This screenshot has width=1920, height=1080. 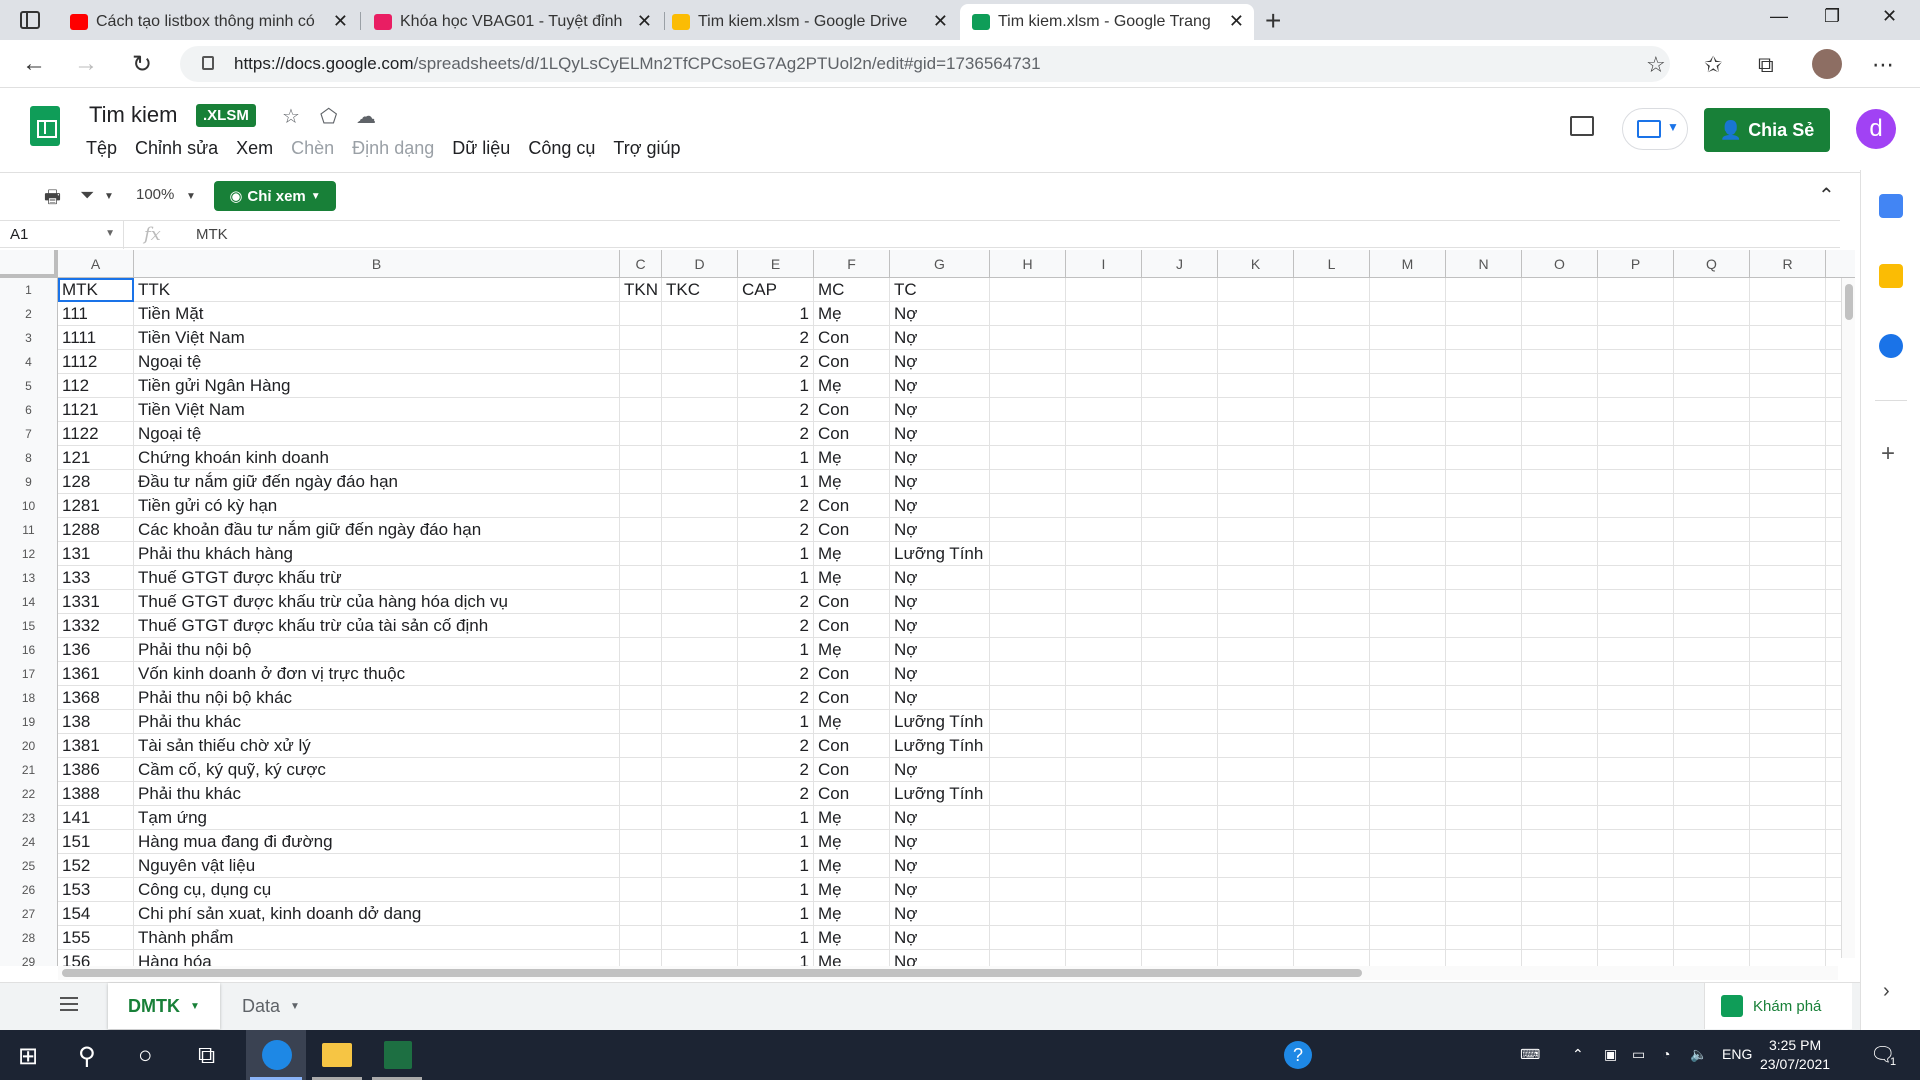 I want to click on menu-tools: Công cụ, so click(x=561, y=148).